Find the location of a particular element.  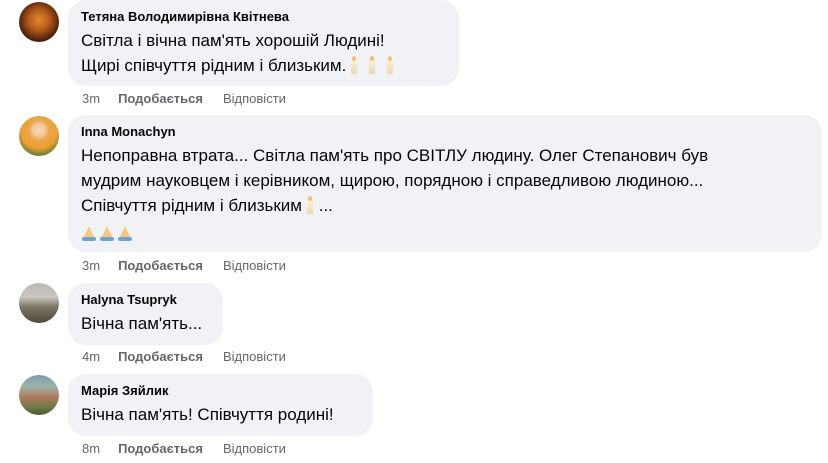

comment-author: Марія Зяйлик is located at coordinates (221, 390).